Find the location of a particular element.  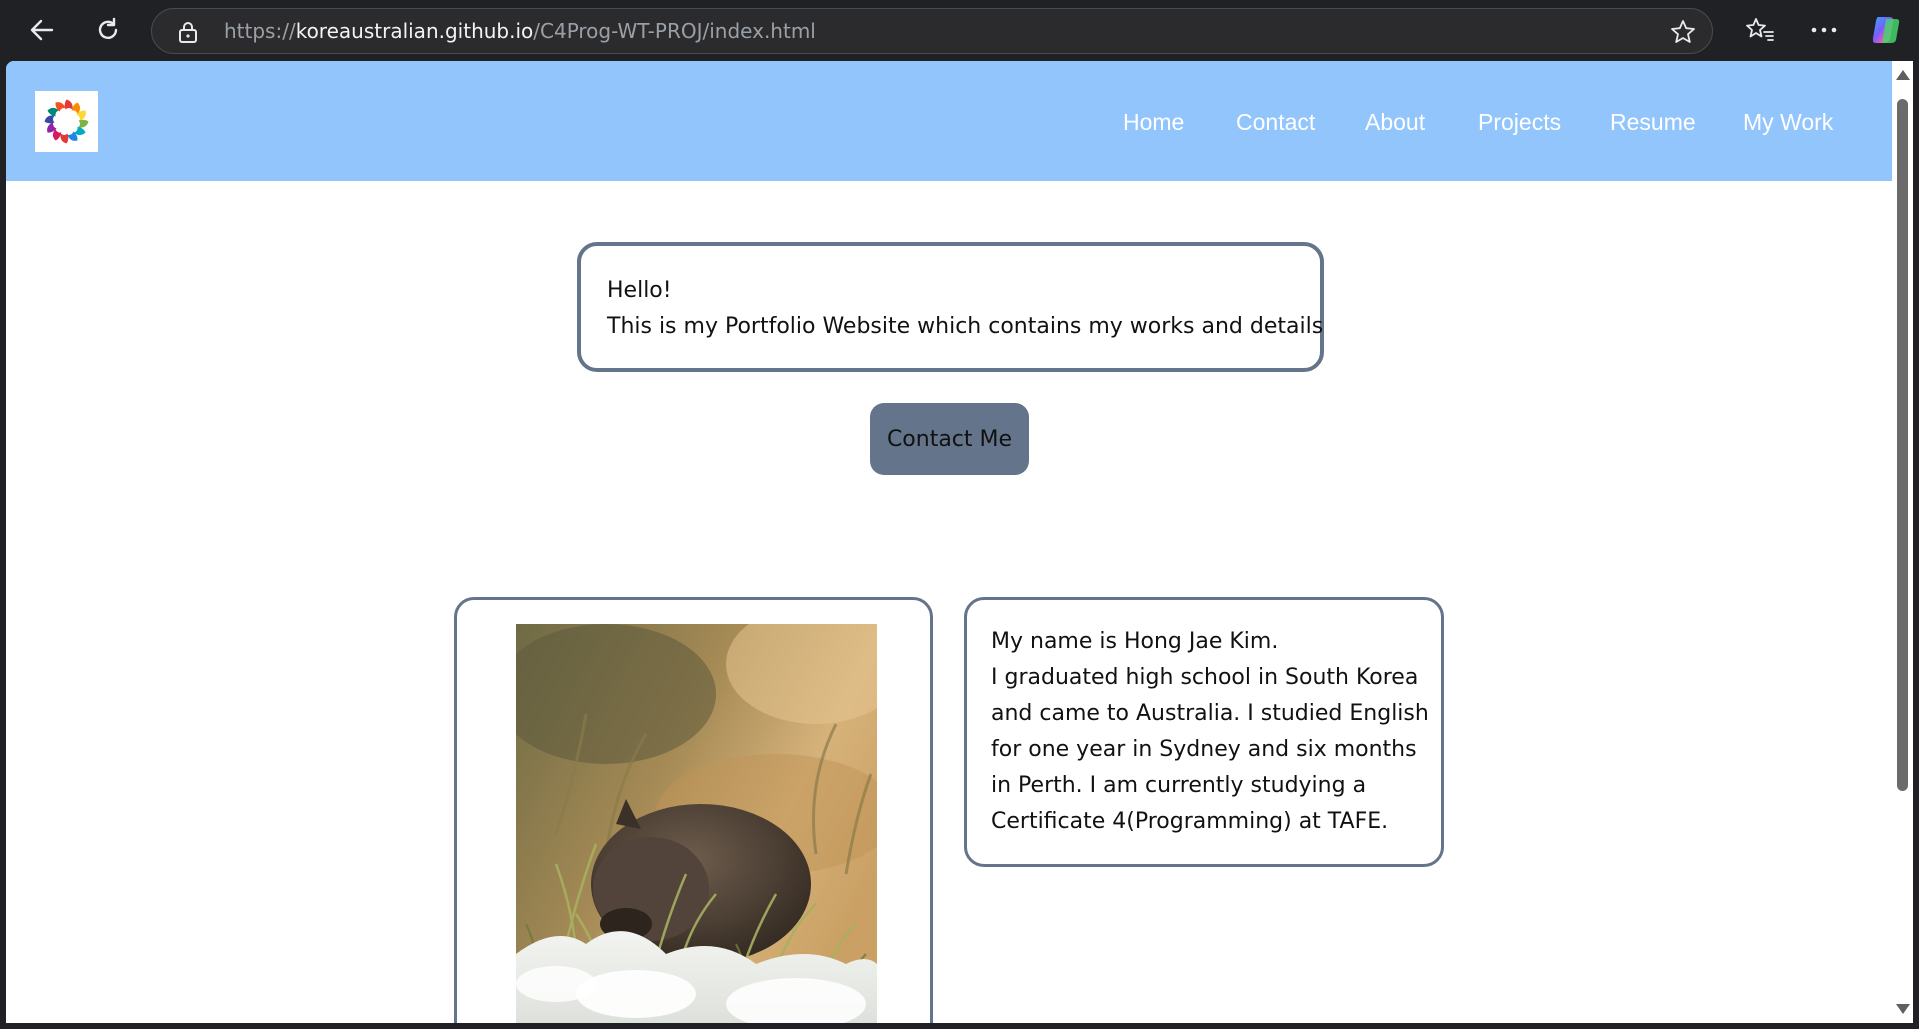

refresh-icon is located at coordinates (108, 28).